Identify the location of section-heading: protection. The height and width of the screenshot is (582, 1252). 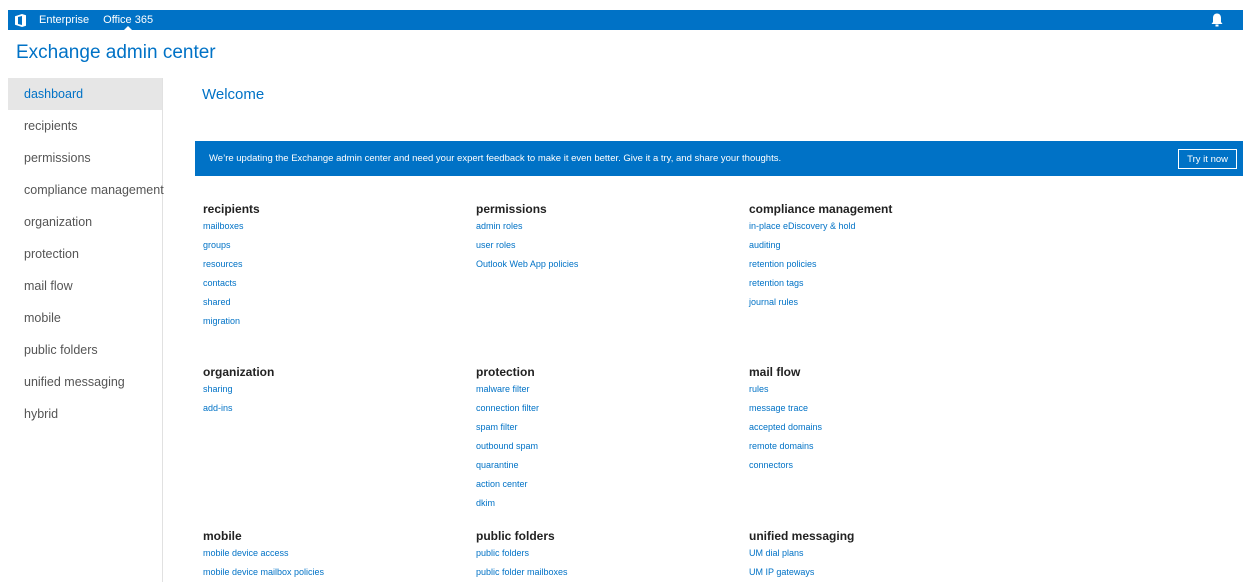
(505, 372).